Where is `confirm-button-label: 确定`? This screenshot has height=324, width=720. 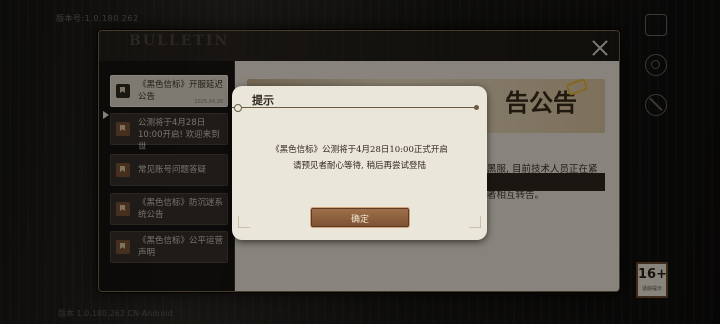 confirm-button-label: 确定 is located at coordinates (359, 220).